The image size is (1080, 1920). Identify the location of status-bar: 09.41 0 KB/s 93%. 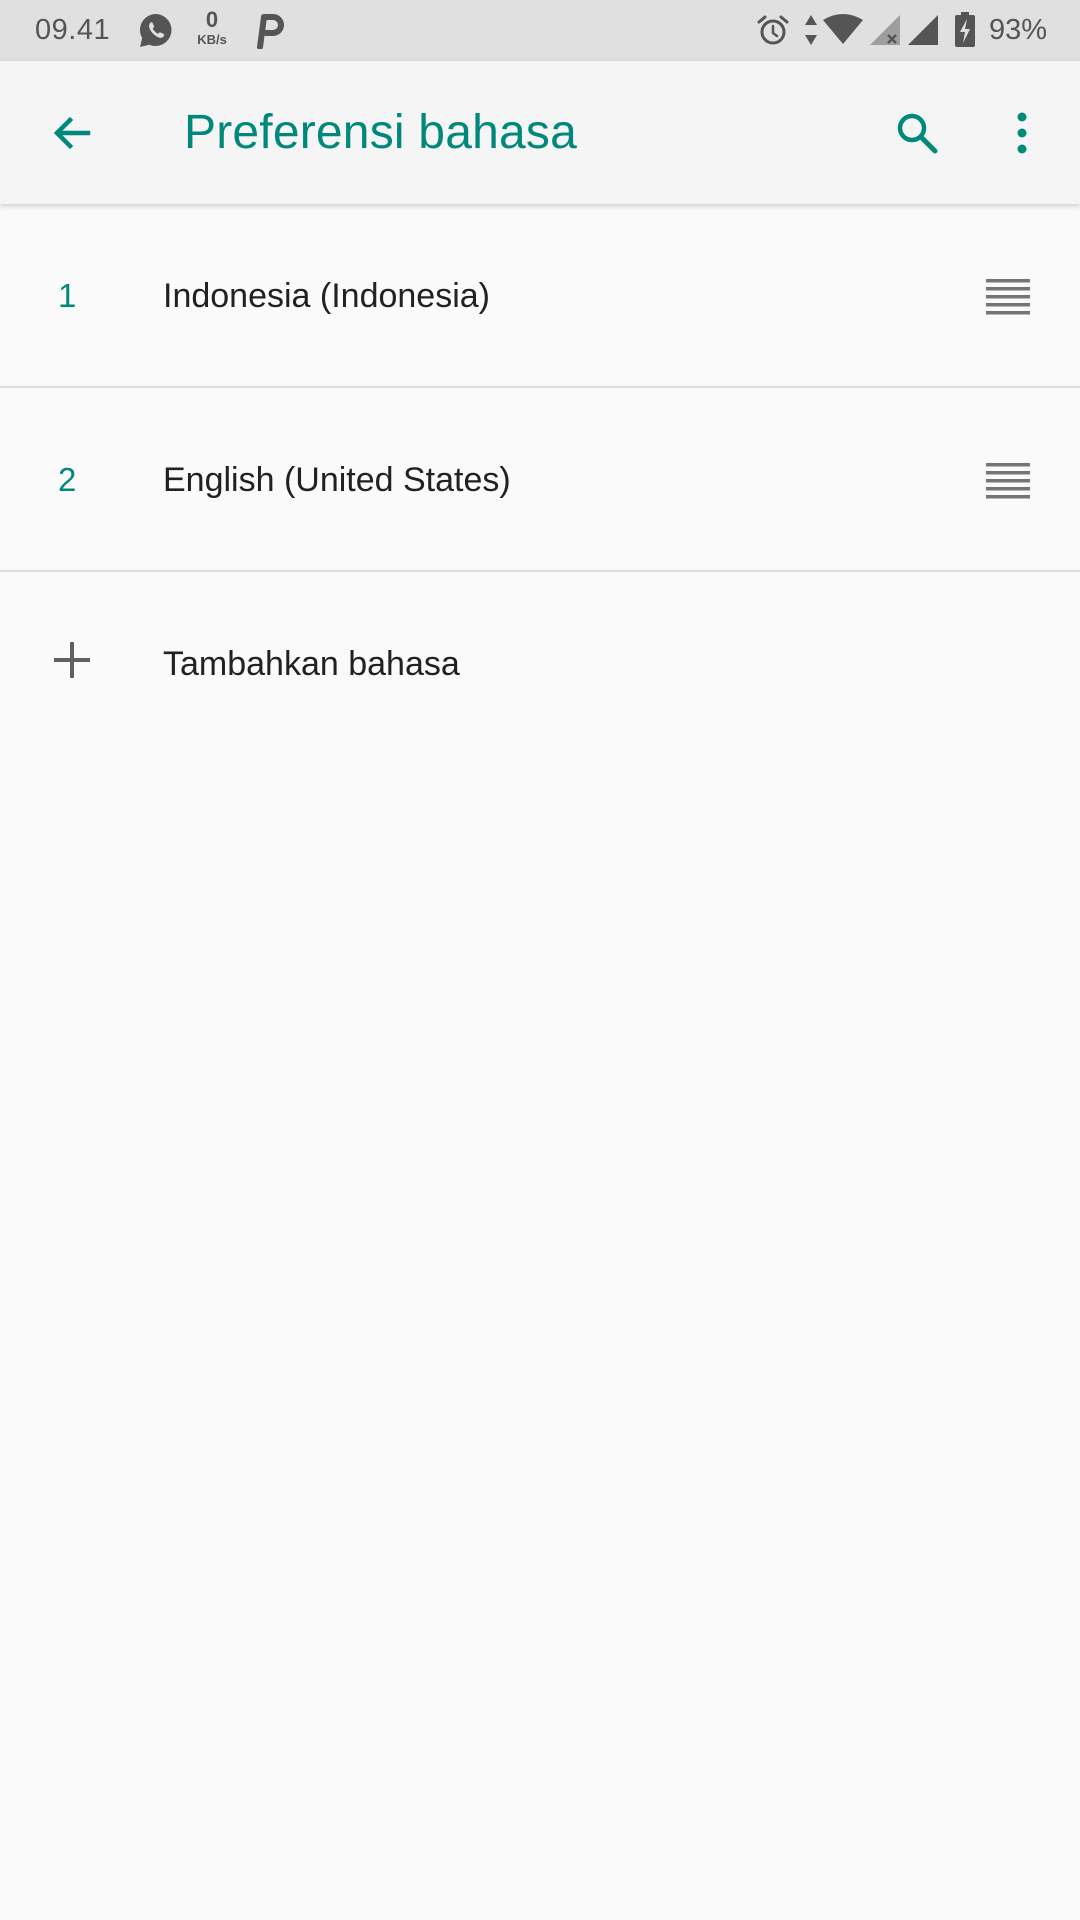
(540, 30).